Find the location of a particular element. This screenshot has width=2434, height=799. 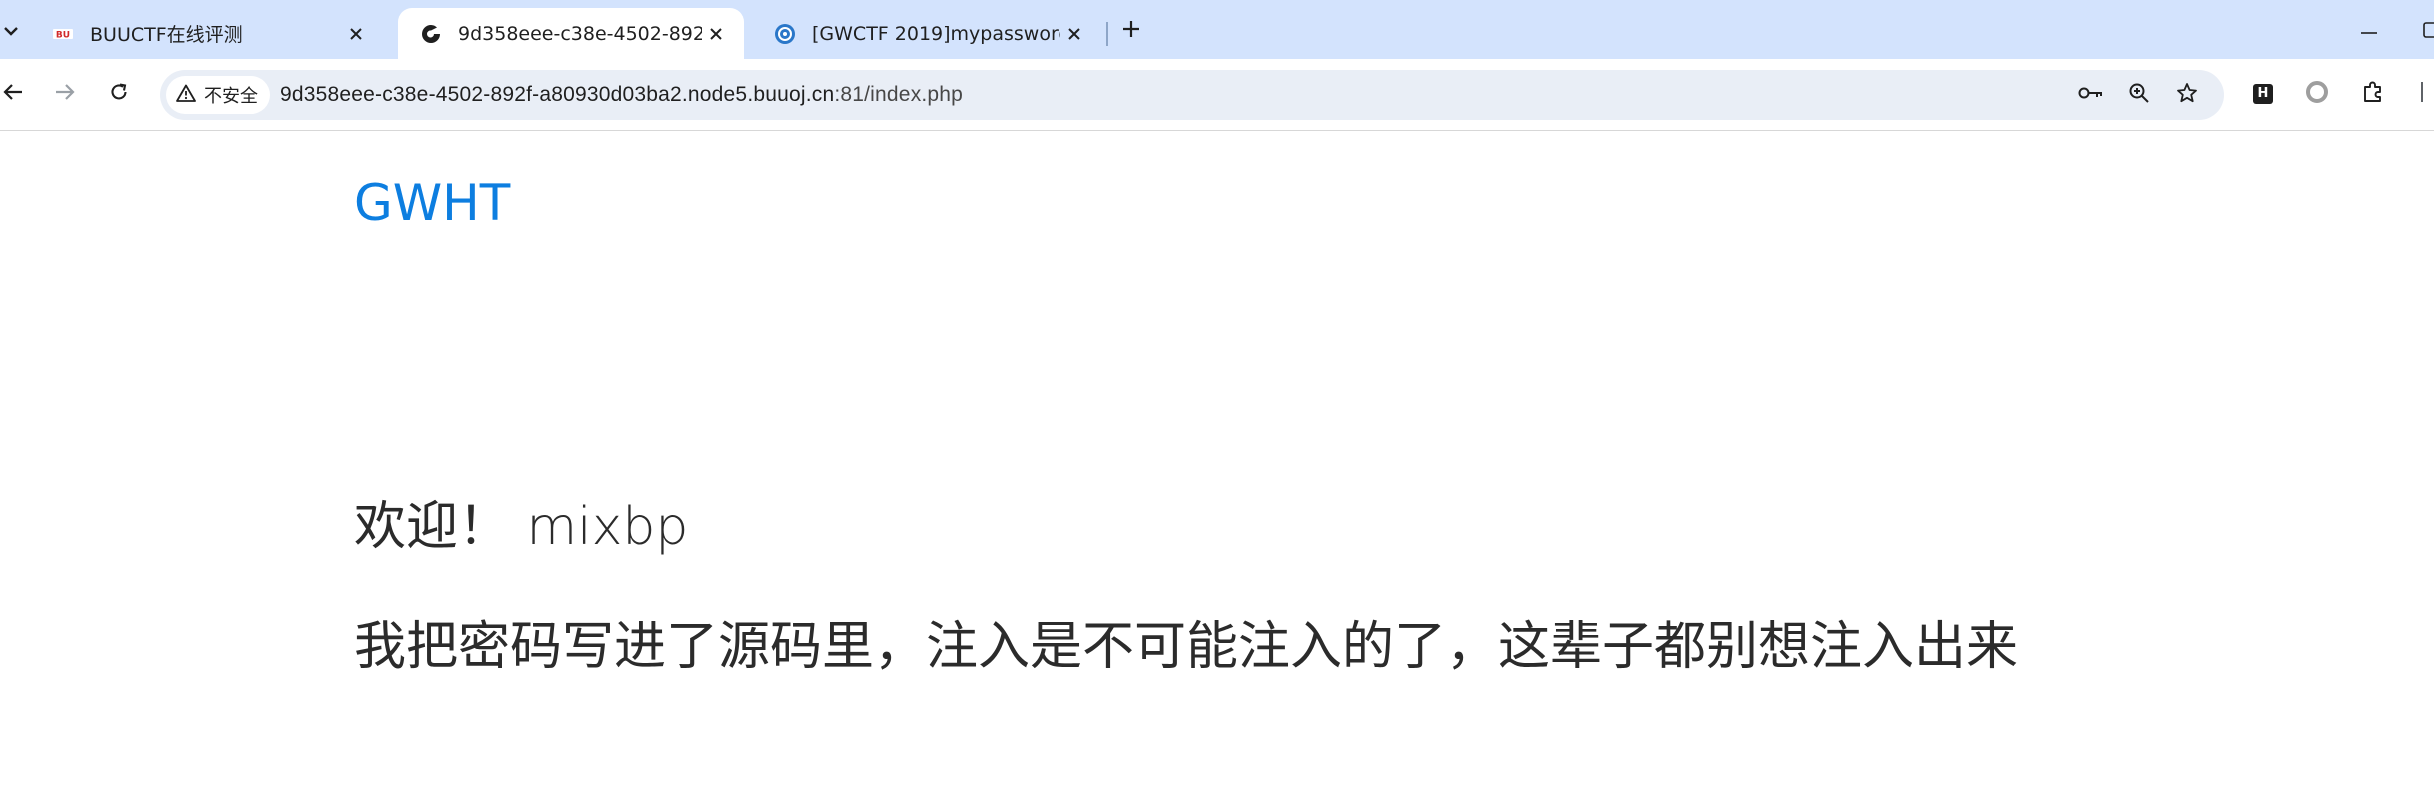

bookmark-button is located at coordinates (2187, 95).